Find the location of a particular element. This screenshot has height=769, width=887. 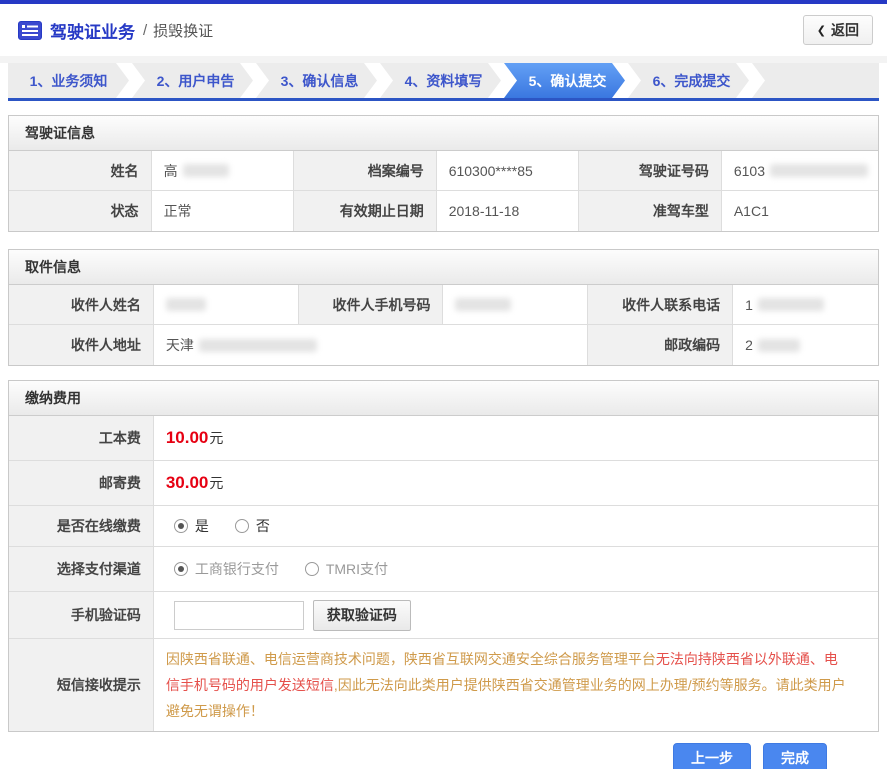

recipient-name-label: 收件人姓名 is located at coordinates (81, 305).